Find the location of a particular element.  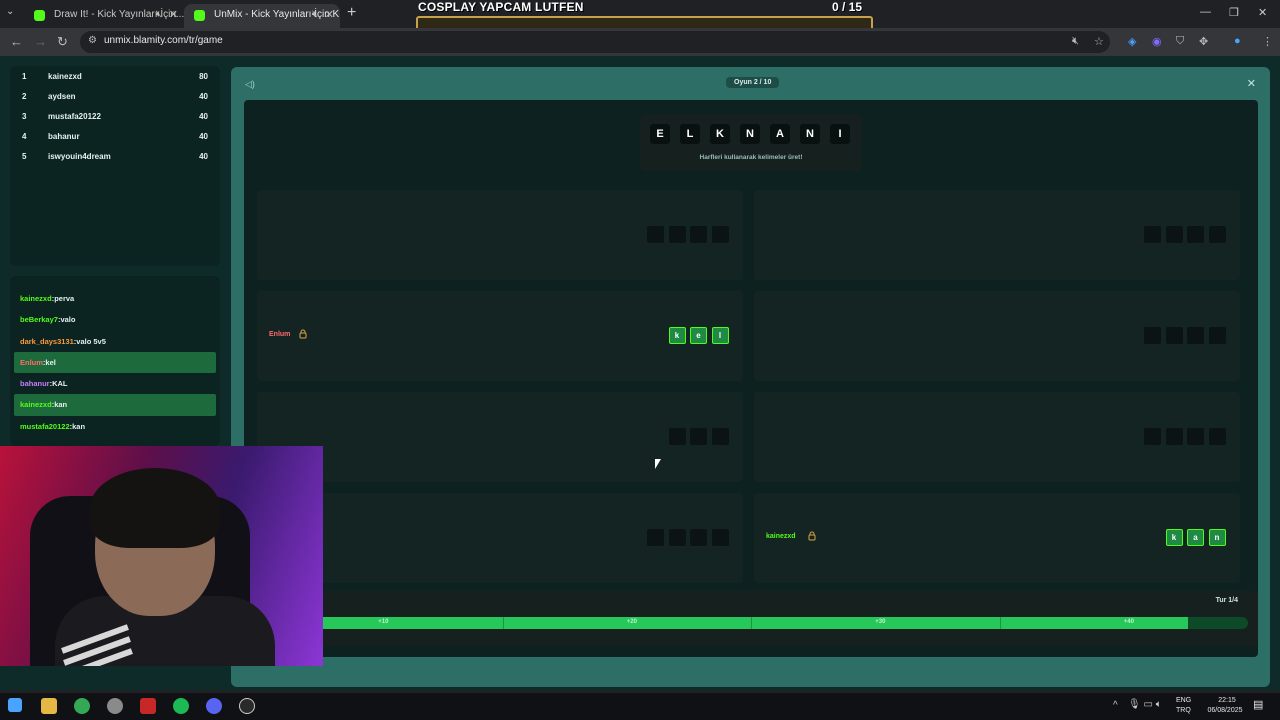

round-badge: Oyun 2 / 10 is located at coordinates (753, 82).